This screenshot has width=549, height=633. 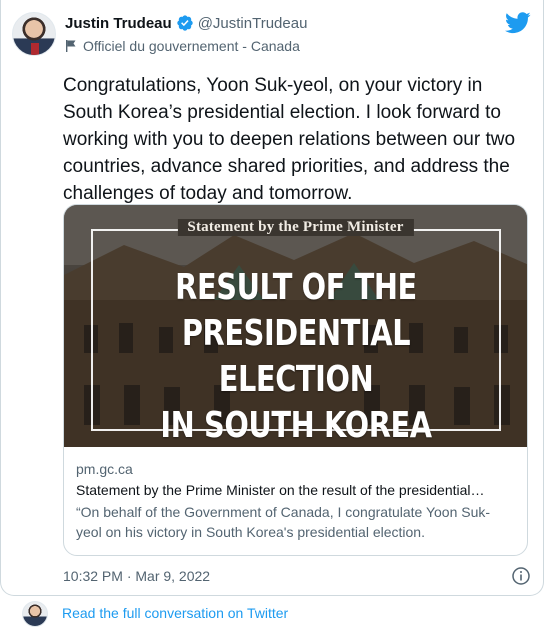 I want to click on tweet-timestamp: 10:32 PM · Mar 9, 2022, so click(x=136, y=576).